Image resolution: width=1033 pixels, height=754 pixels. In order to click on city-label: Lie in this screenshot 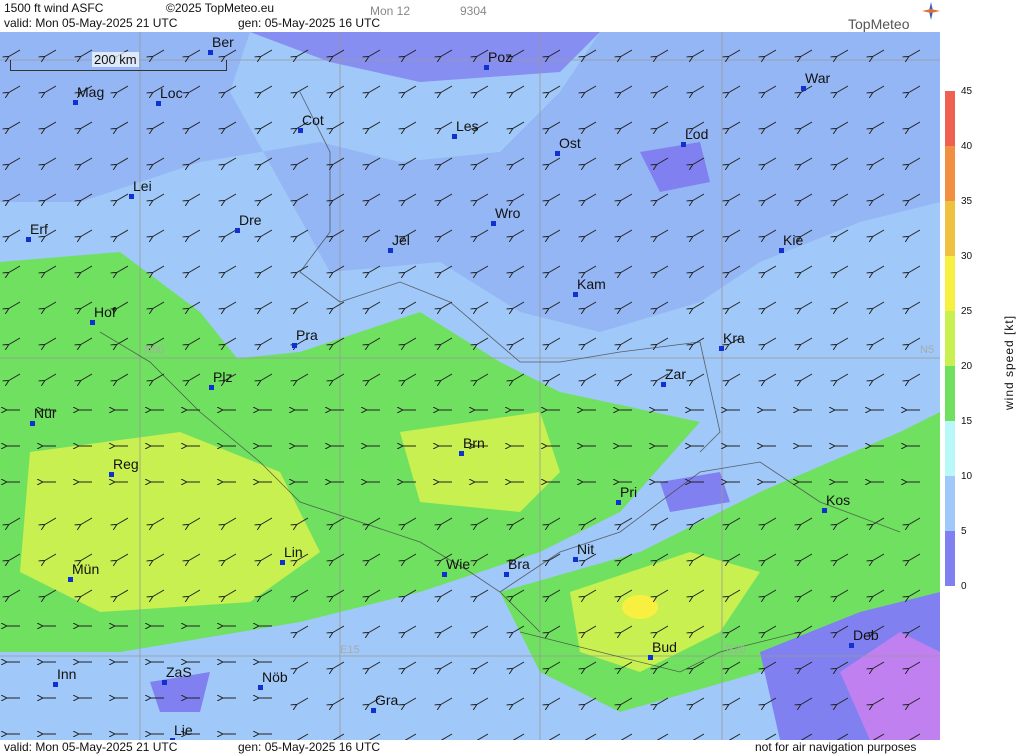, I will do `click(183, 730)`.